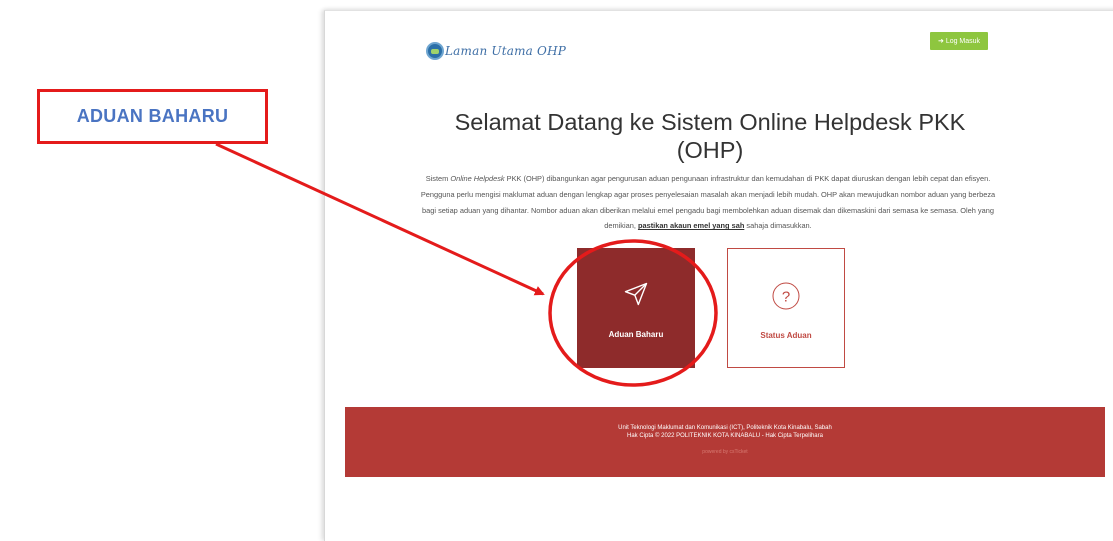 The height and width of the screenshot is (541, 1113). What do you see at coordinates (380, 219) in the screenshot?
I see `callout-arrow` at bounding box center [380, 219].